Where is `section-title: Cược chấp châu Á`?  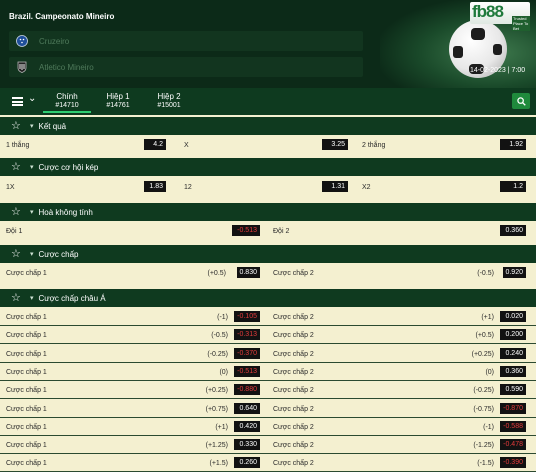 section-title: Cược chấp châu Á is located at coordinates (72, 298).